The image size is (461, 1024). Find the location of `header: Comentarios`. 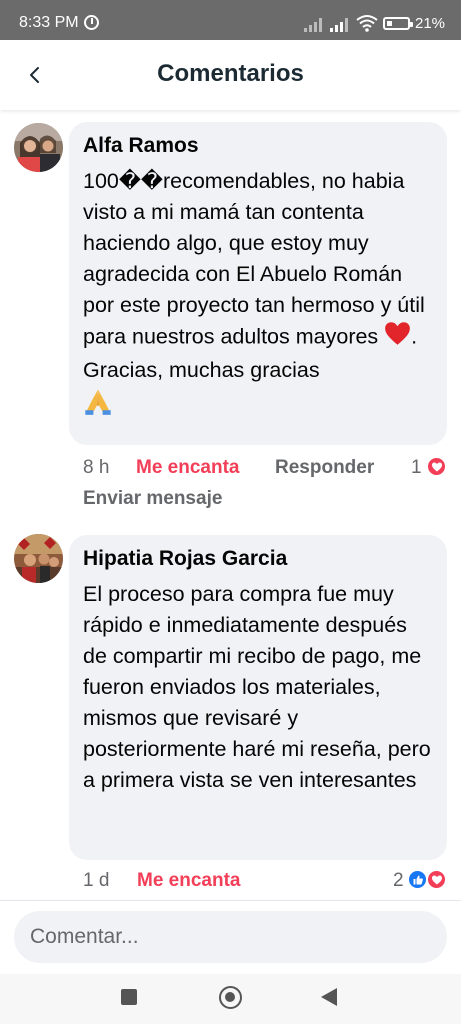

header: Comentarios is located at coordinates (230, 75).